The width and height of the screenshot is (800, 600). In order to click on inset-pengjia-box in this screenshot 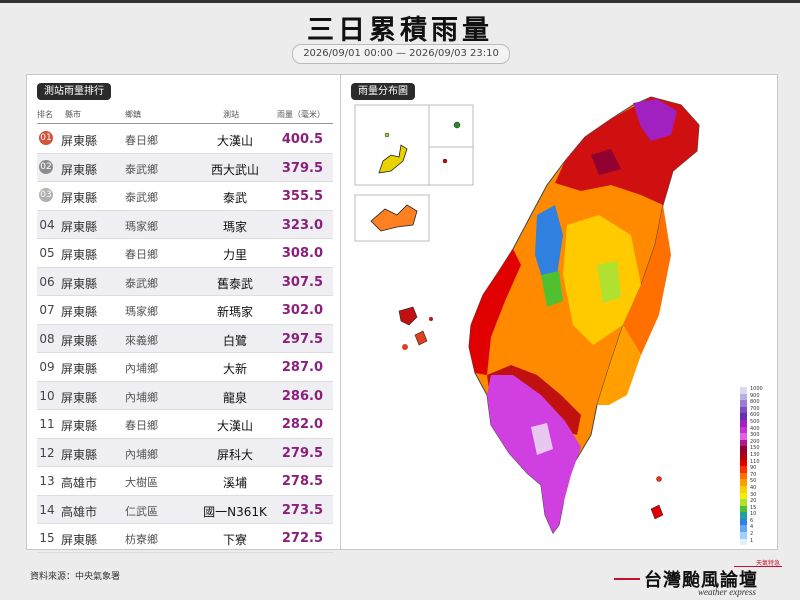, I will do `click(451, 166)`.